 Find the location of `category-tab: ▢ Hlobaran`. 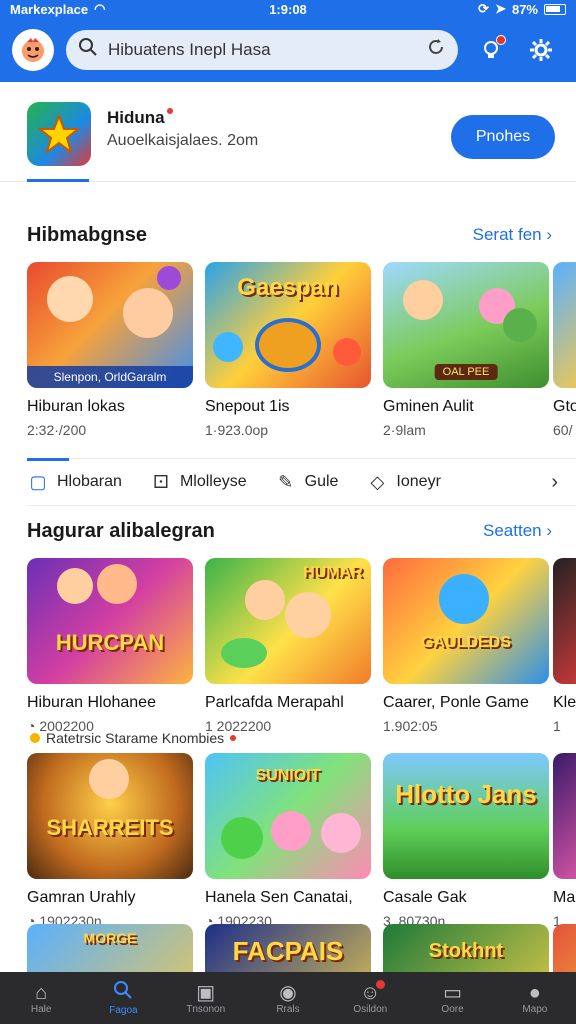

category-tab: ▢ Hlobaran is located at coordinates (74, 481).